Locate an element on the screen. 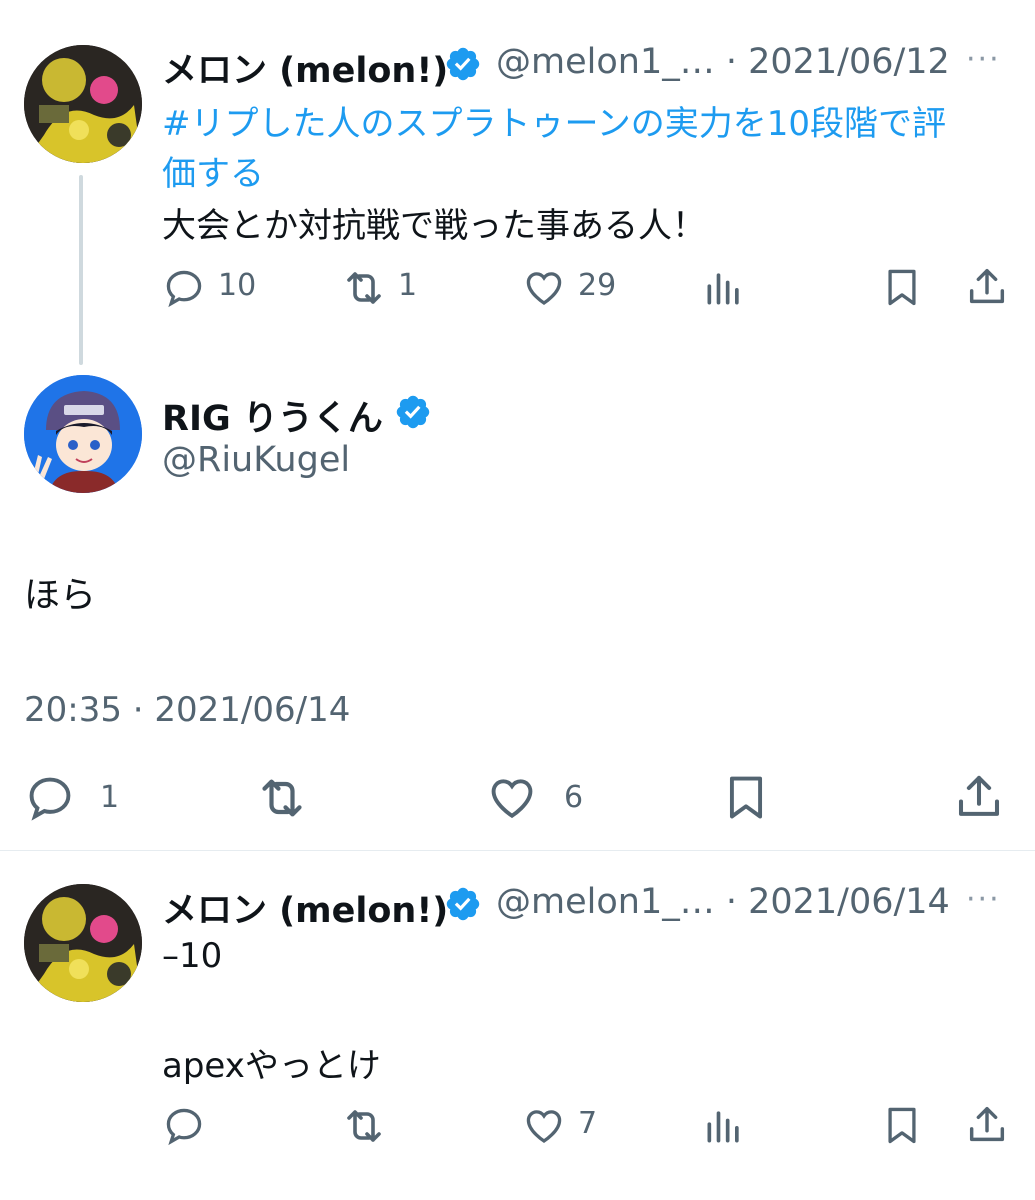  divider is located at coordinates (517, 850).